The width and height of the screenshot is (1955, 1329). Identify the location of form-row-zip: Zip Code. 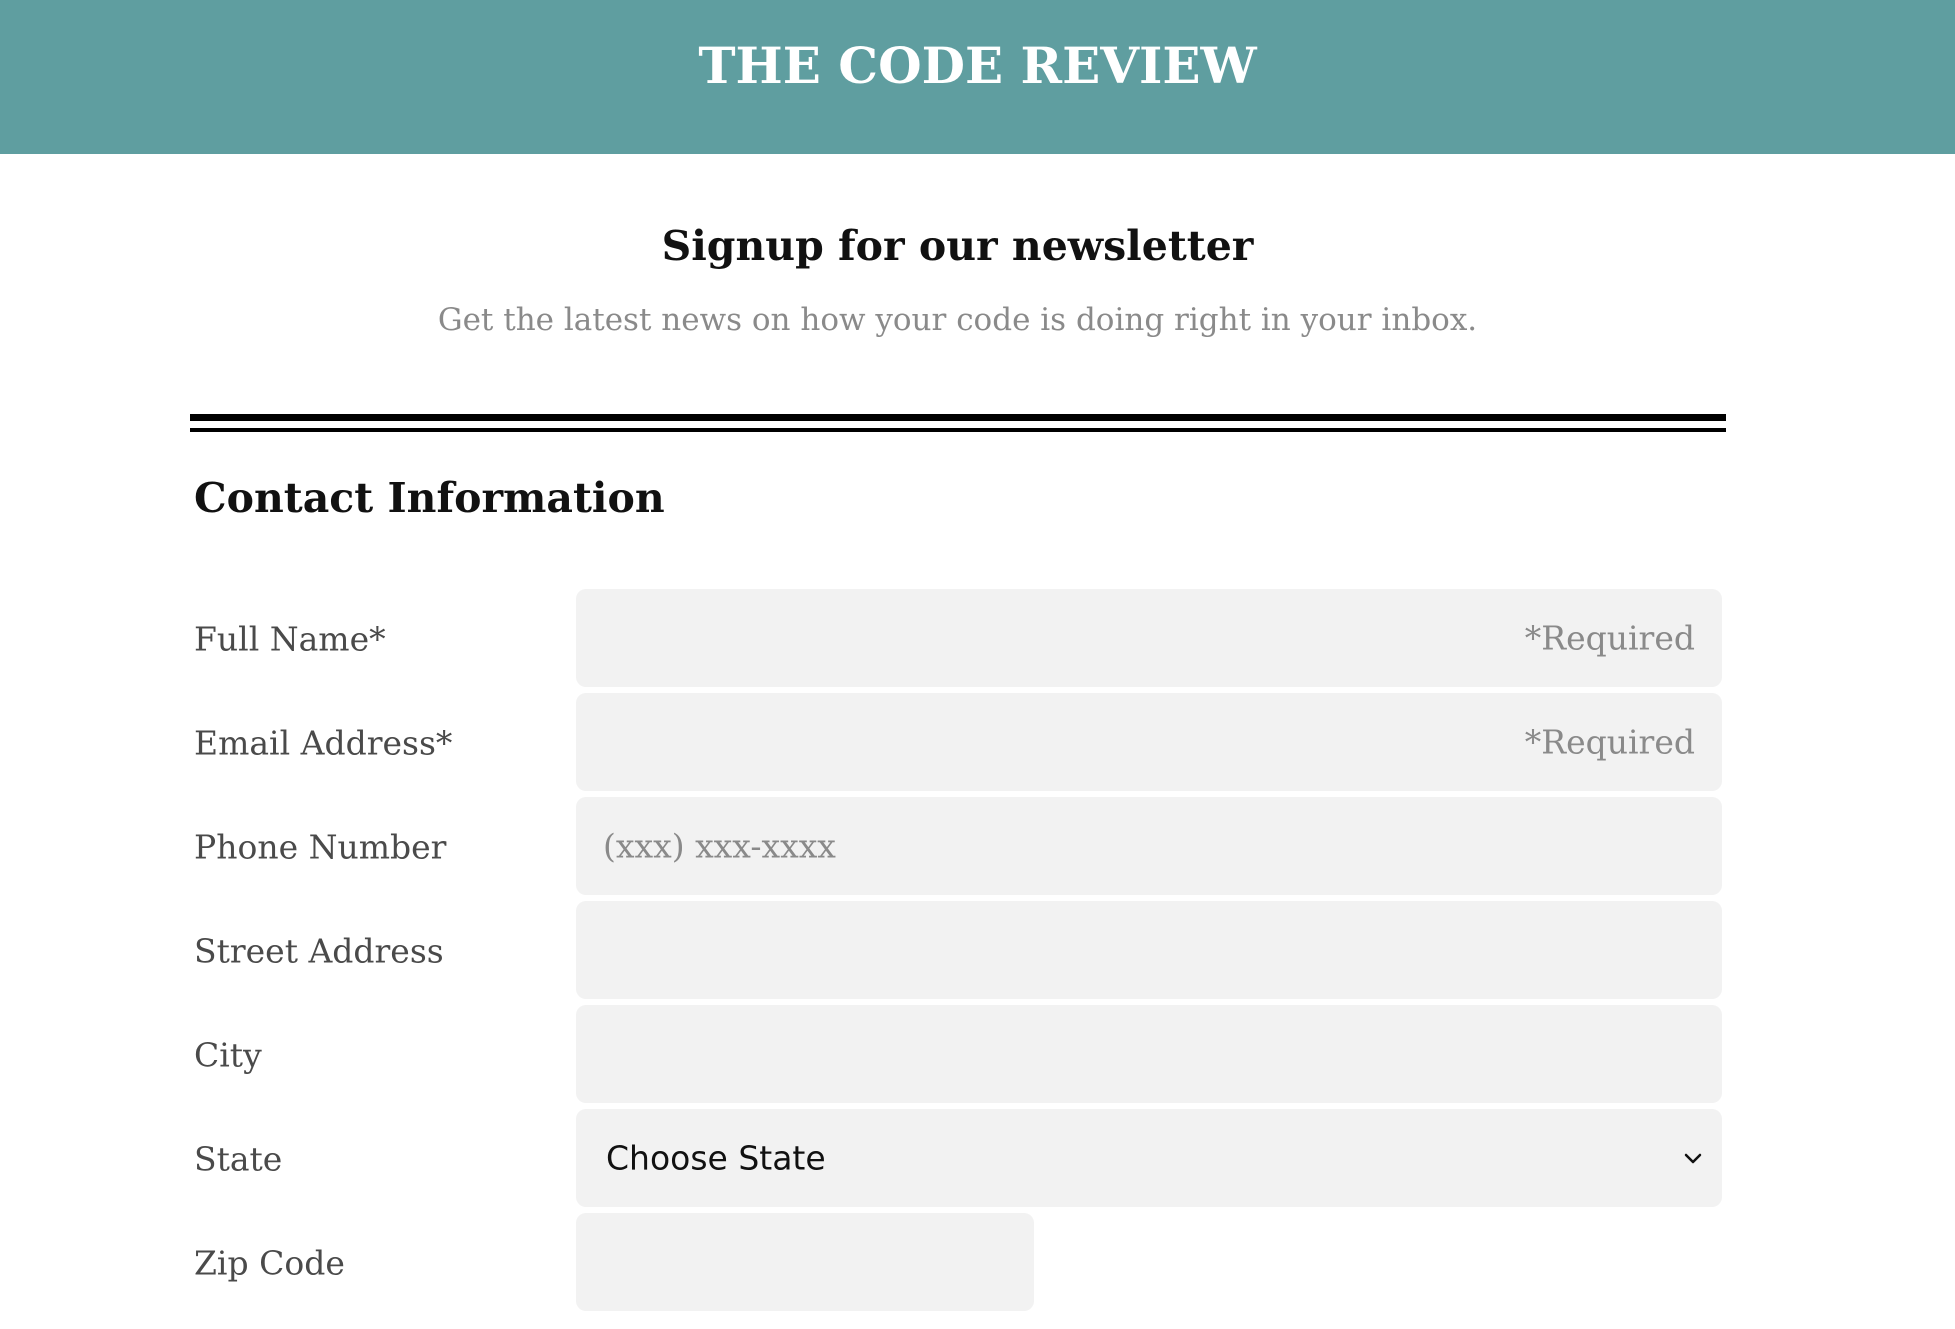
(959, 1263).